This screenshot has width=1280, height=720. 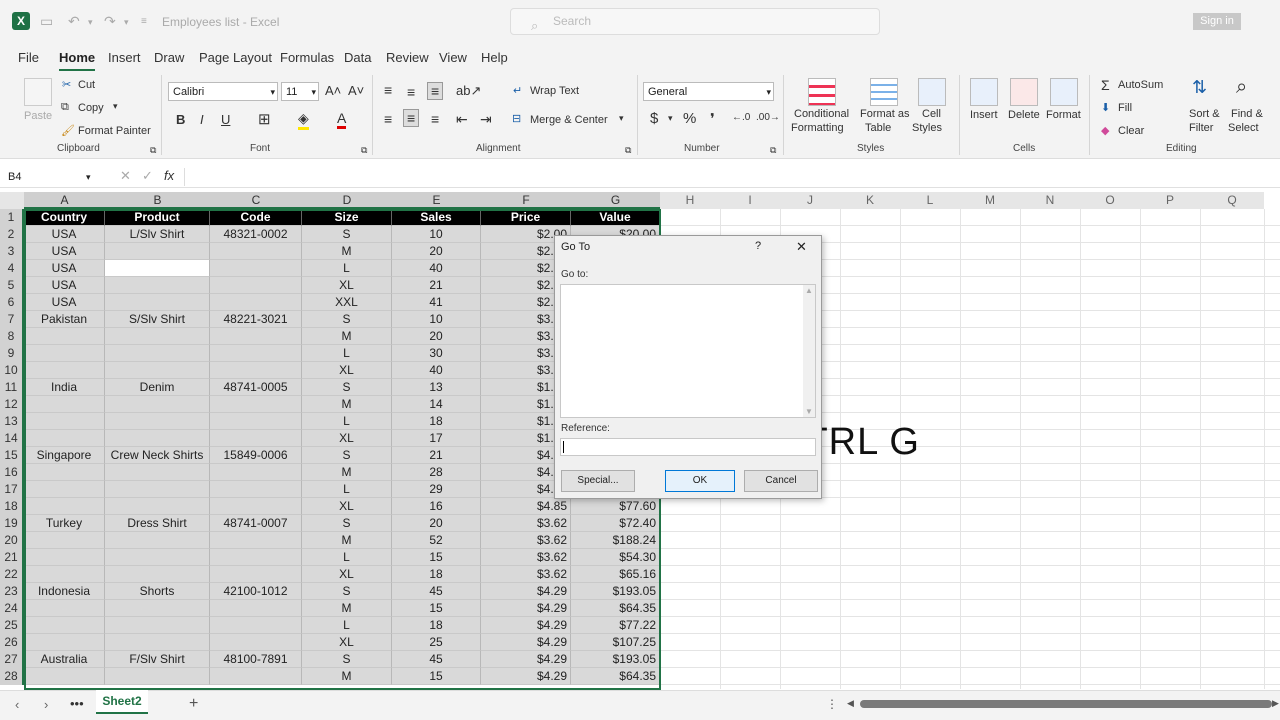 I want to click on table-cell: 29, so click(x=436, y=489).